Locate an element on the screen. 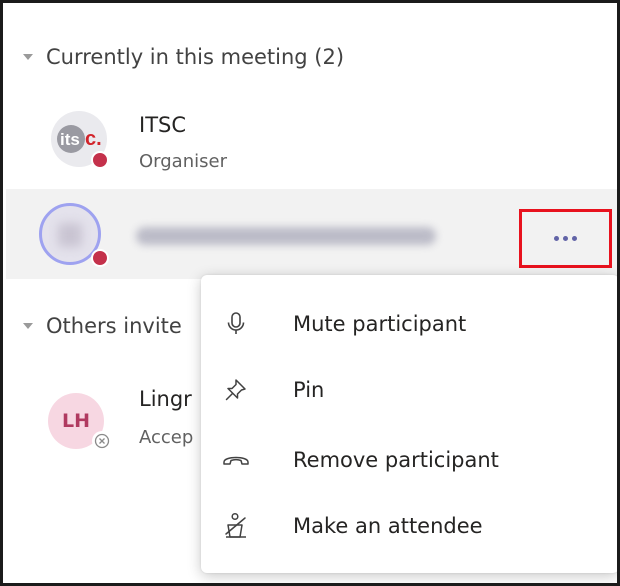 The image size is (620, 586). section-header-label: Others invite is located at coordinates (114, 326).